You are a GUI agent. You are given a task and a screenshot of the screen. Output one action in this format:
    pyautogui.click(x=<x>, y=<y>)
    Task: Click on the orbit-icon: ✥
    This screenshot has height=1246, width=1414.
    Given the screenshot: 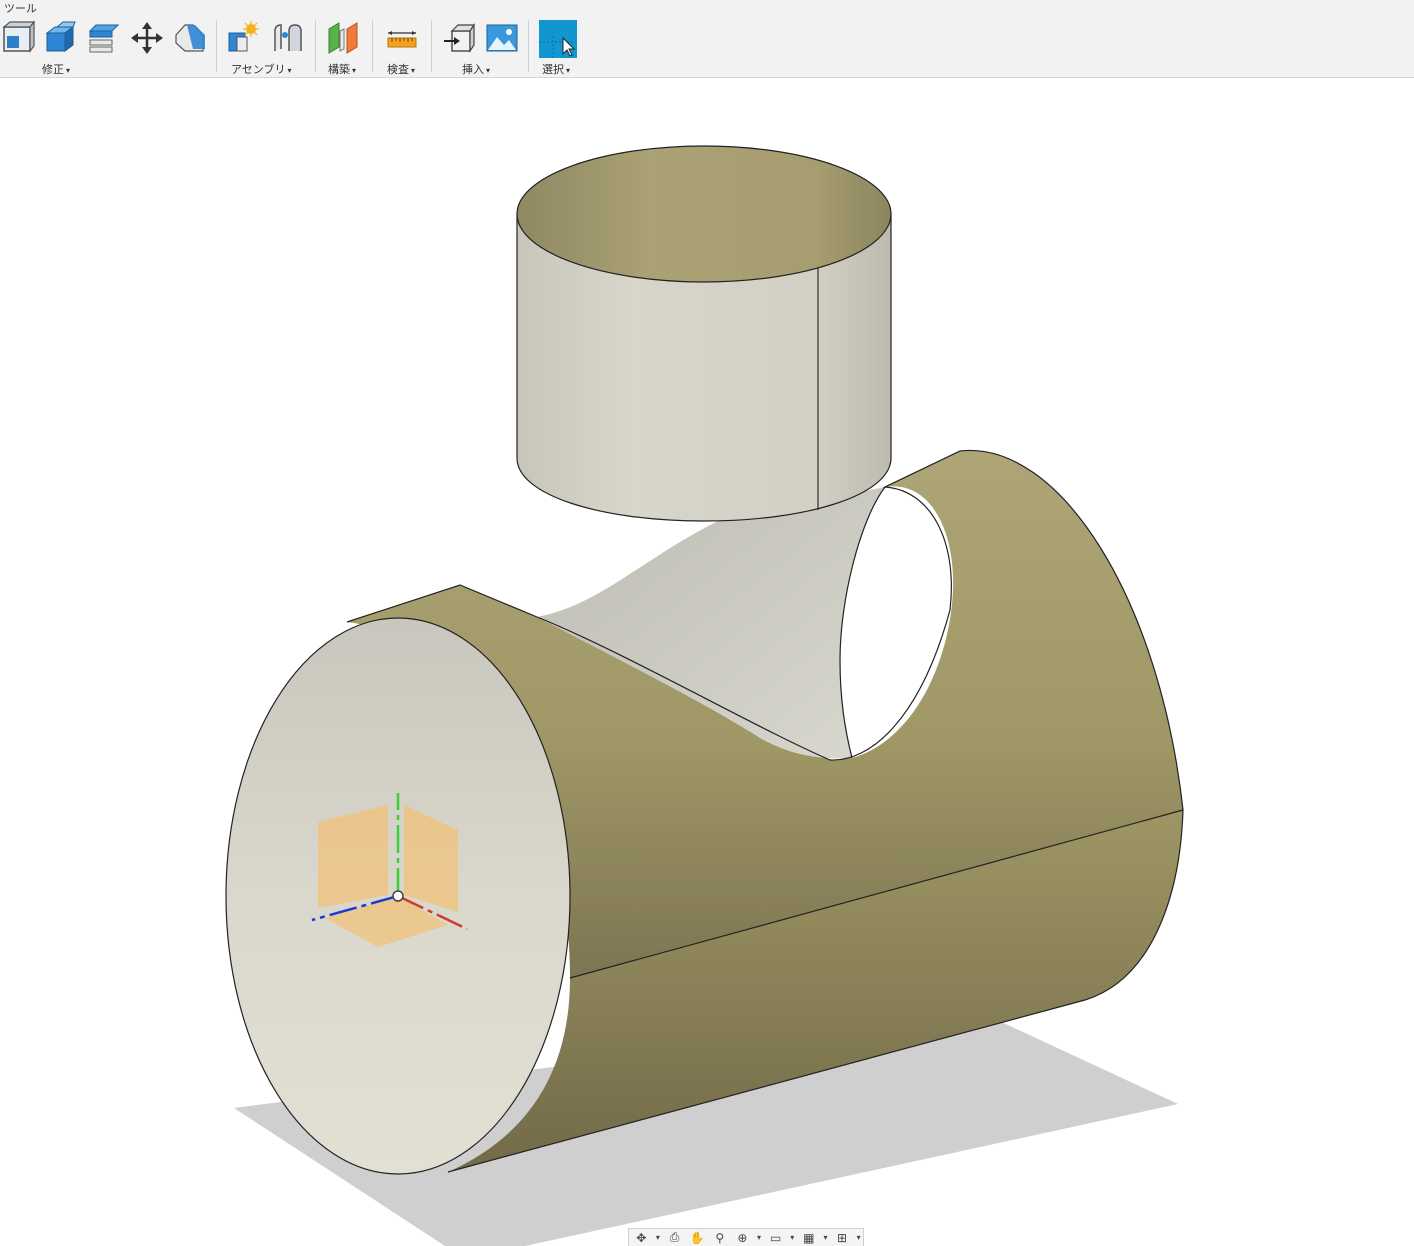 What is the action you would take?
    pyautogui.click(x=641, y=1237)
    